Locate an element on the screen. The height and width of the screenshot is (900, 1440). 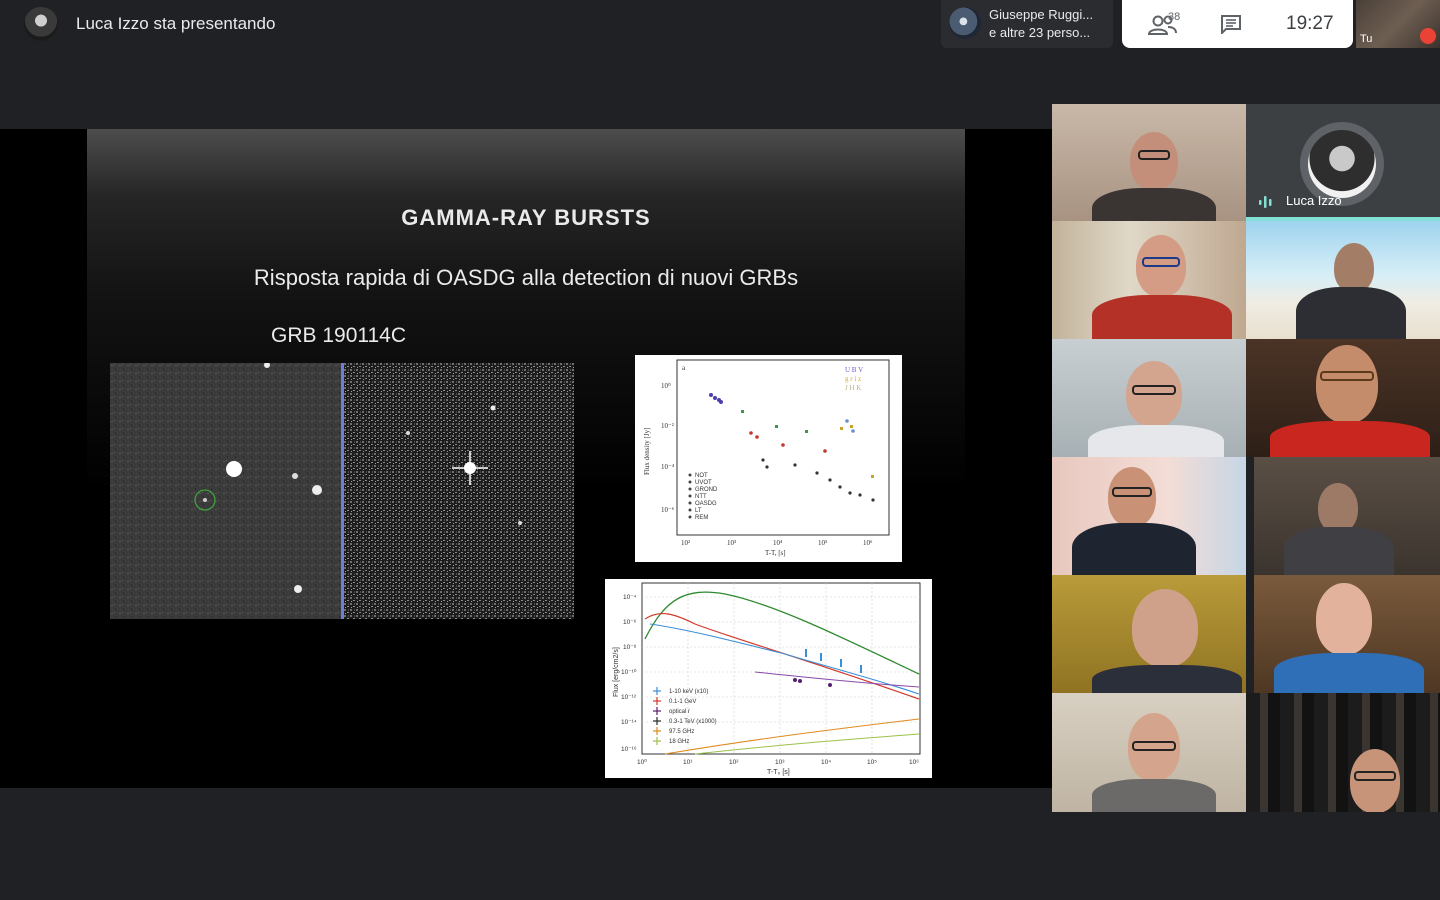
plot2-xticklabel: 10⁰ is located at coordinates (642, 762).